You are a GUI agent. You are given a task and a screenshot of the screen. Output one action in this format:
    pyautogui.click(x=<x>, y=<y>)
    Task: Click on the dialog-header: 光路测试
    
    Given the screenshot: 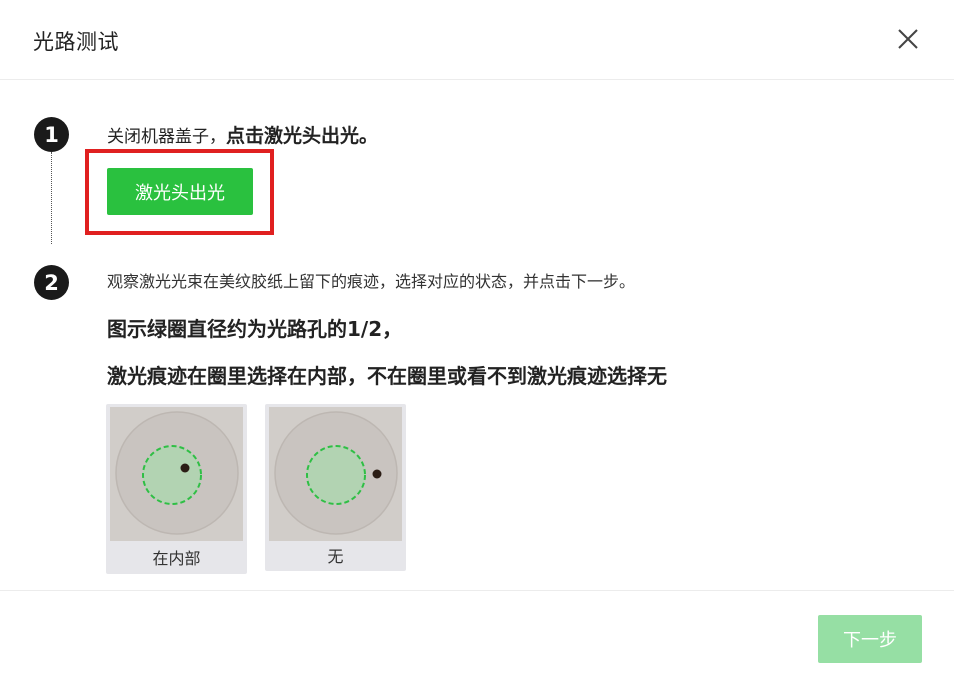 What is the action you would take?
    pyautogui.click(x=477, y=40)
    